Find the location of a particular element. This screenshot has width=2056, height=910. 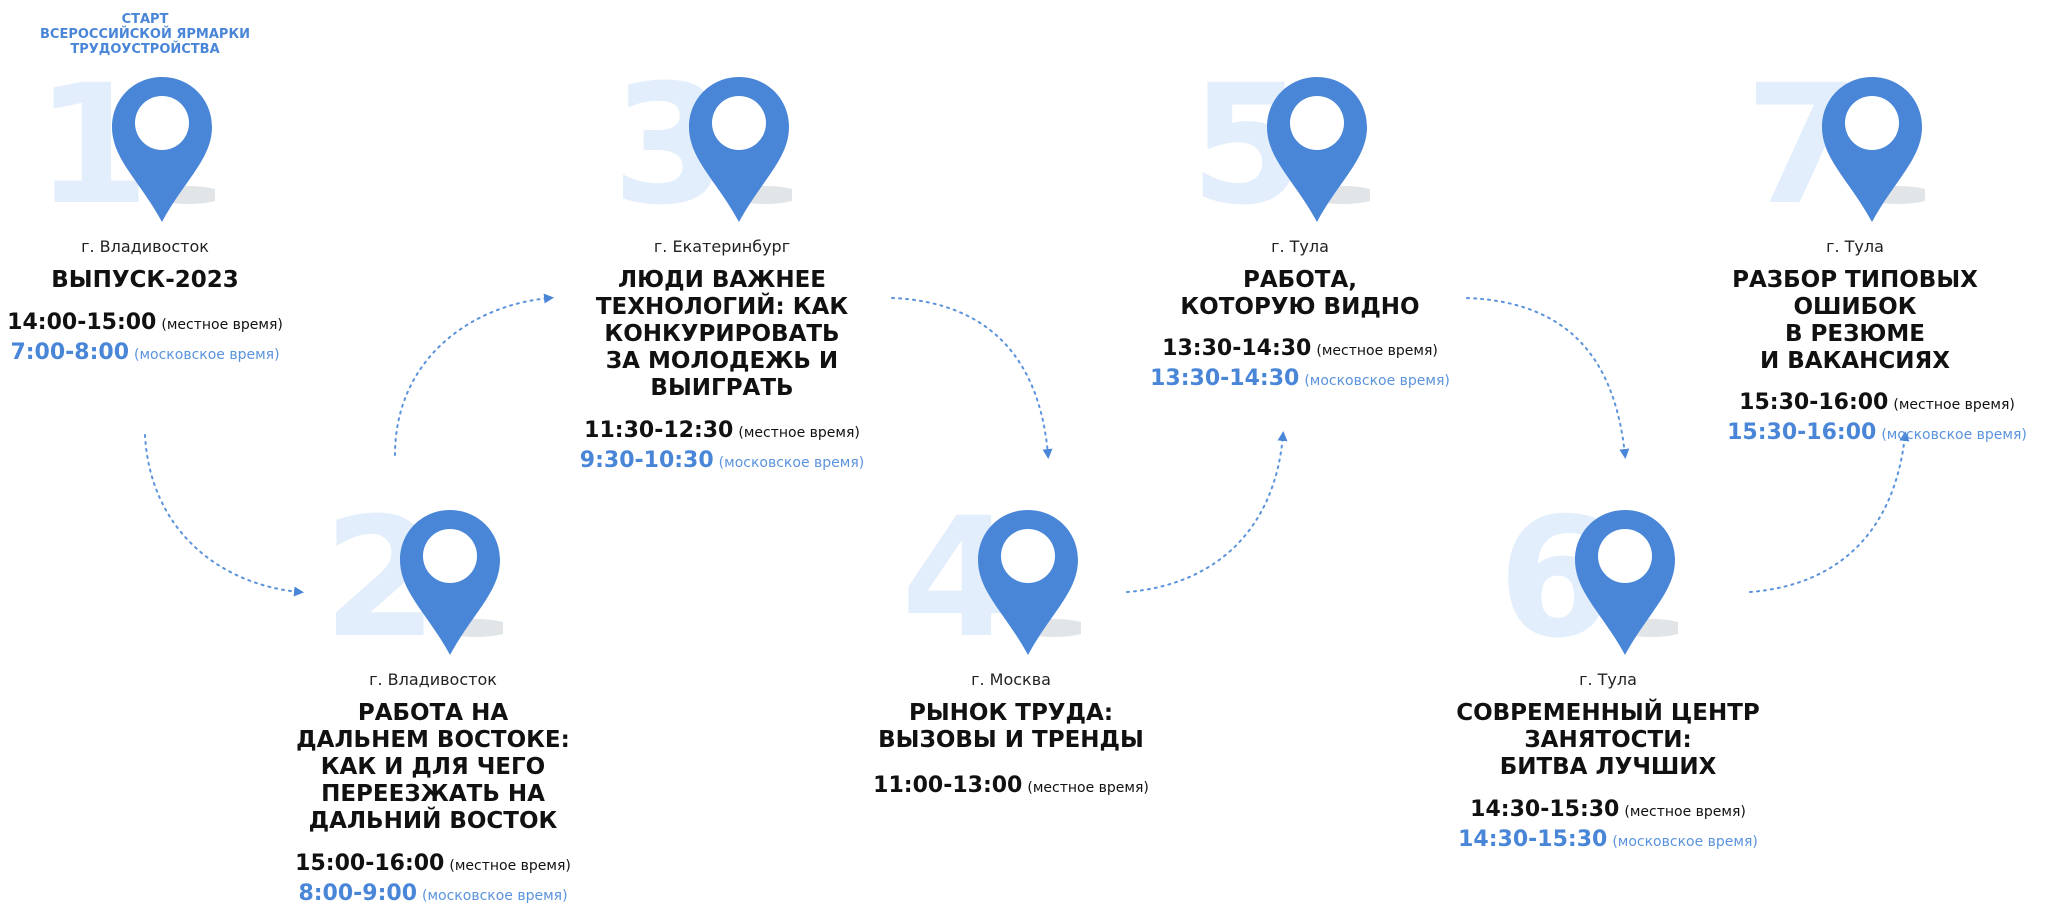

local-time-value: 15:30-16:00 is located at coordinates (1814, 402).